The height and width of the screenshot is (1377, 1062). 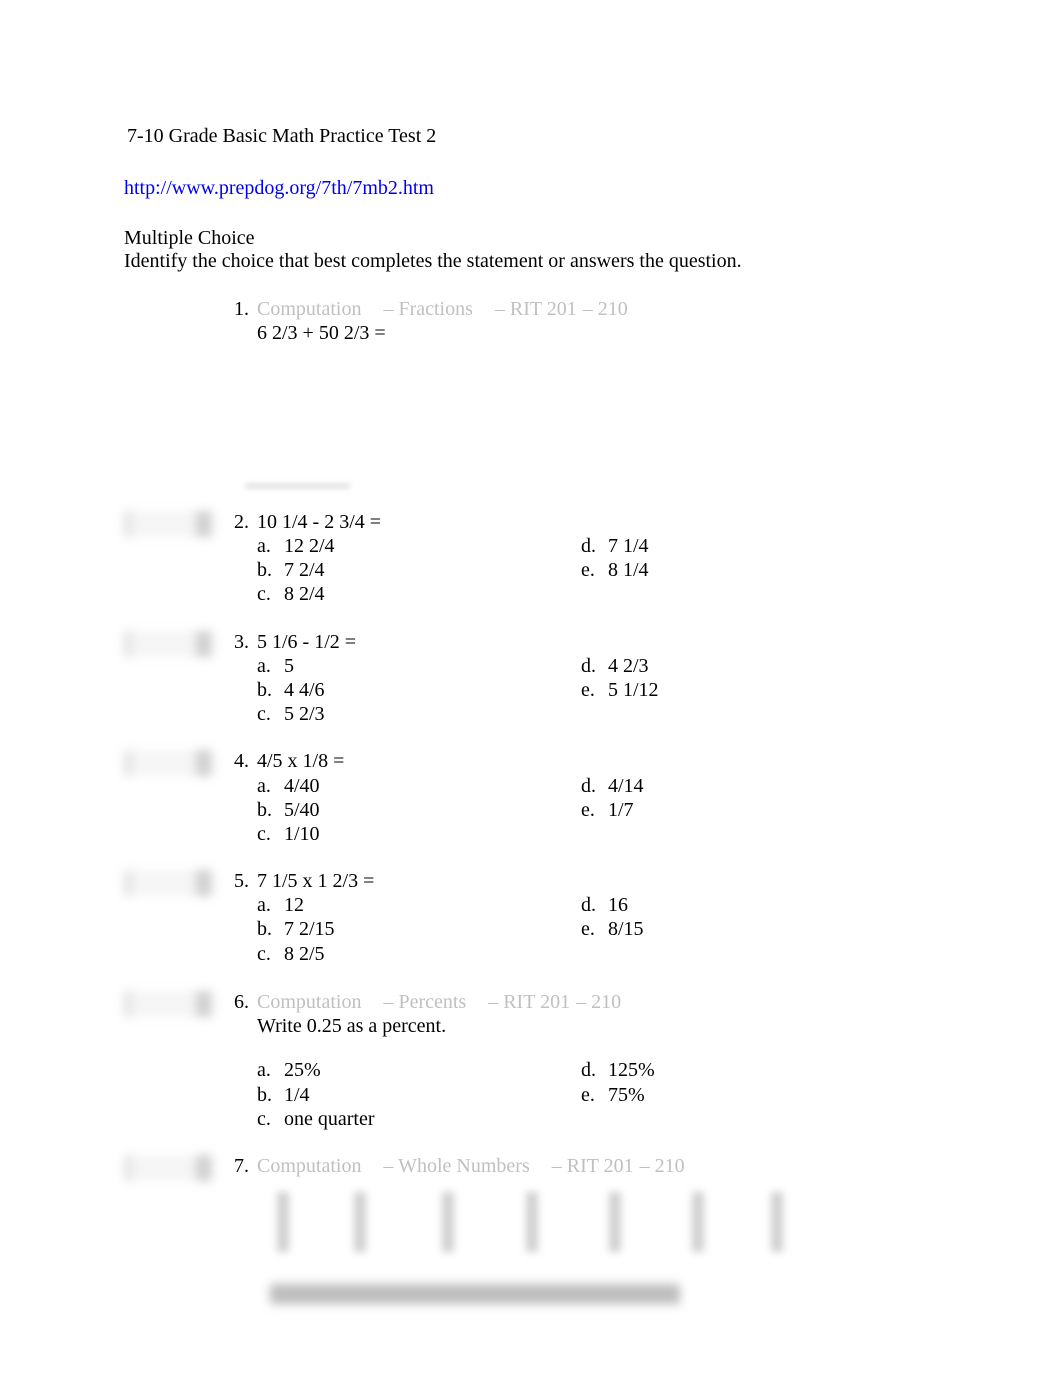 I want to click on choice-b: b. 1/4, so click(x=283, y=1095).